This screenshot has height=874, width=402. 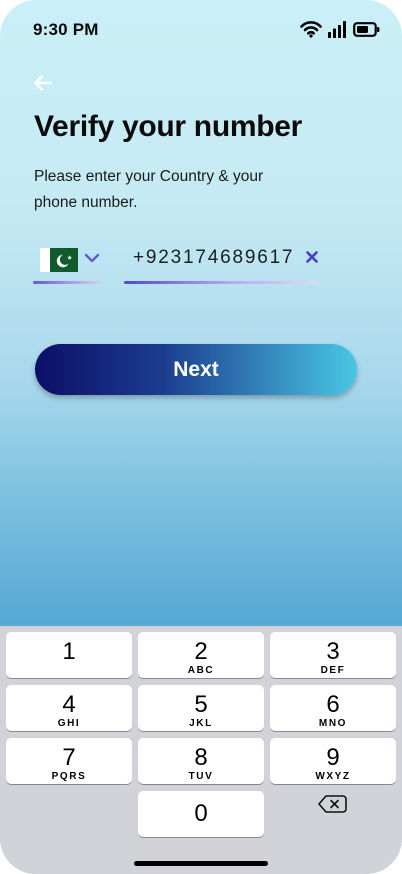 What do you see at coordinates (333, 651) in the screenshot?
I see `key-digit: 3` at bounding box center [333, 651].